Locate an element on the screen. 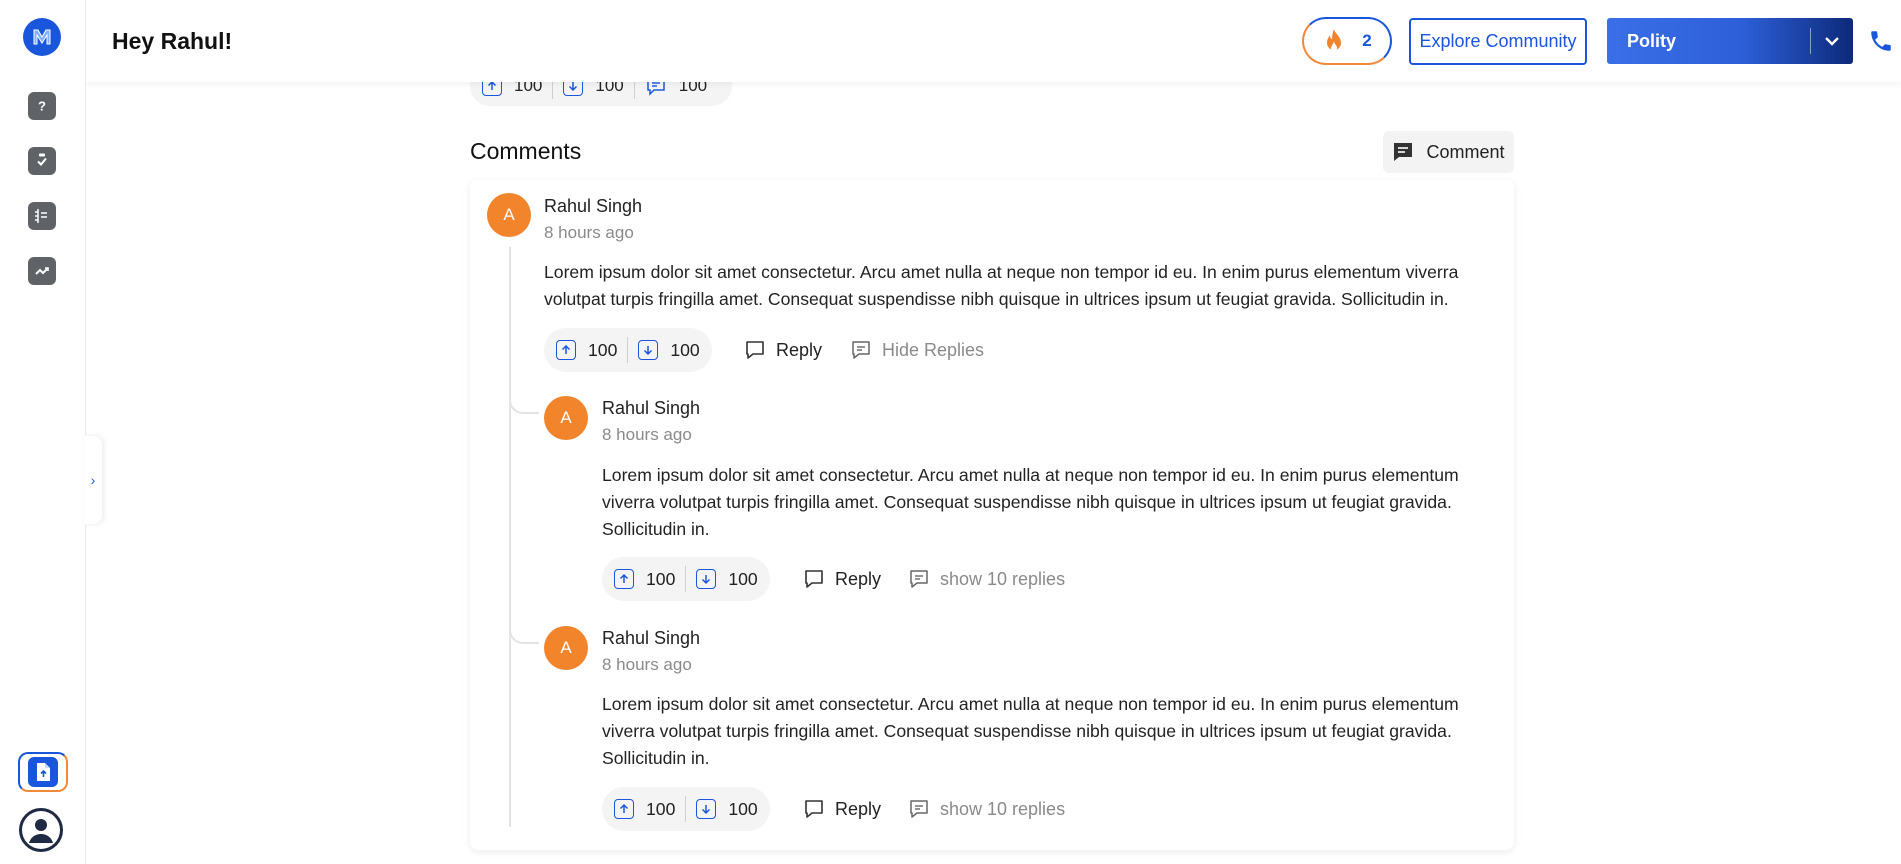 The height and width of the screenshot is (864, 1901). comment-icon is located at coordinates (1403, 152).